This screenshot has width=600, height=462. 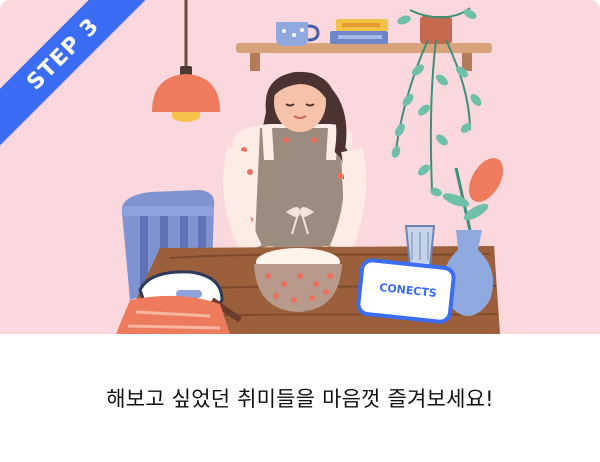 What do you see at coordinates (186, 61) in the screenshot?
I see `pendant-lamp-icon` at bounding box center [186, 61].